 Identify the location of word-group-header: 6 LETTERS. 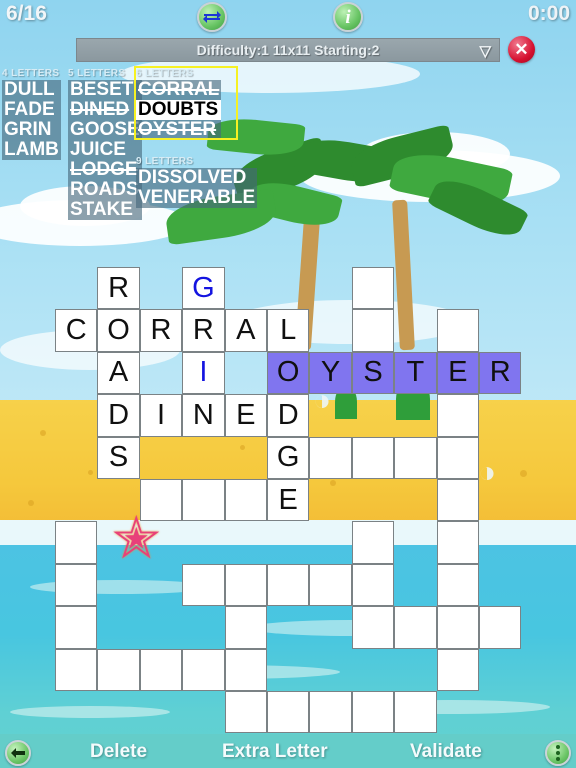
(165, 73).